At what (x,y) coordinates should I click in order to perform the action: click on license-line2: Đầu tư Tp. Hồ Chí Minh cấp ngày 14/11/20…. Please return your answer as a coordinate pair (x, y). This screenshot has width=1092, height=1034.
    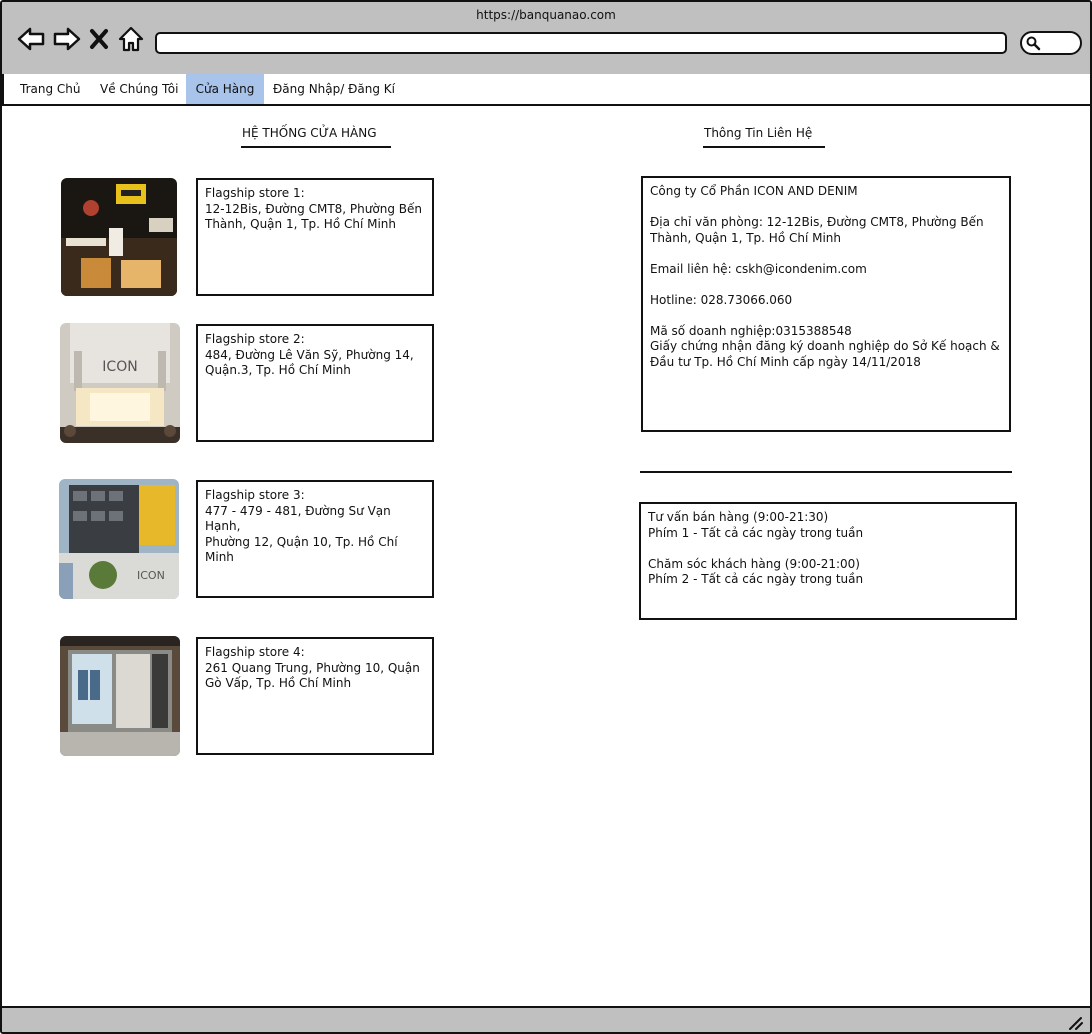
    Looking at the image, I should click on (785, 361).